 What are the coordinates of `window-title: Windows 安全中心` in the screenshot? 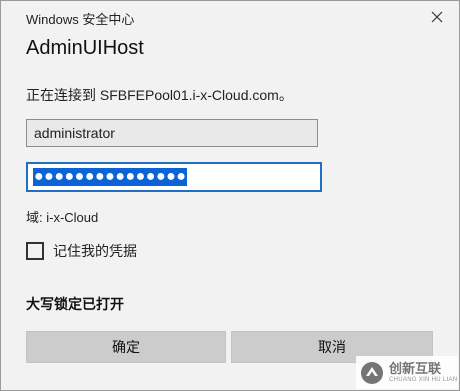 It's located at (80, 19).